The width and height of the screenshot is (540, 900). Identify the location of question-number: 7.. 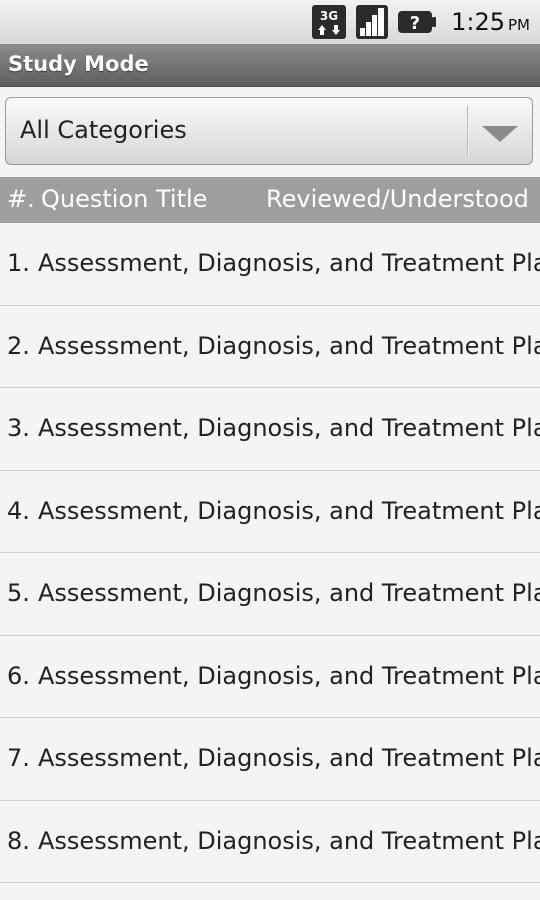
(18, 758).